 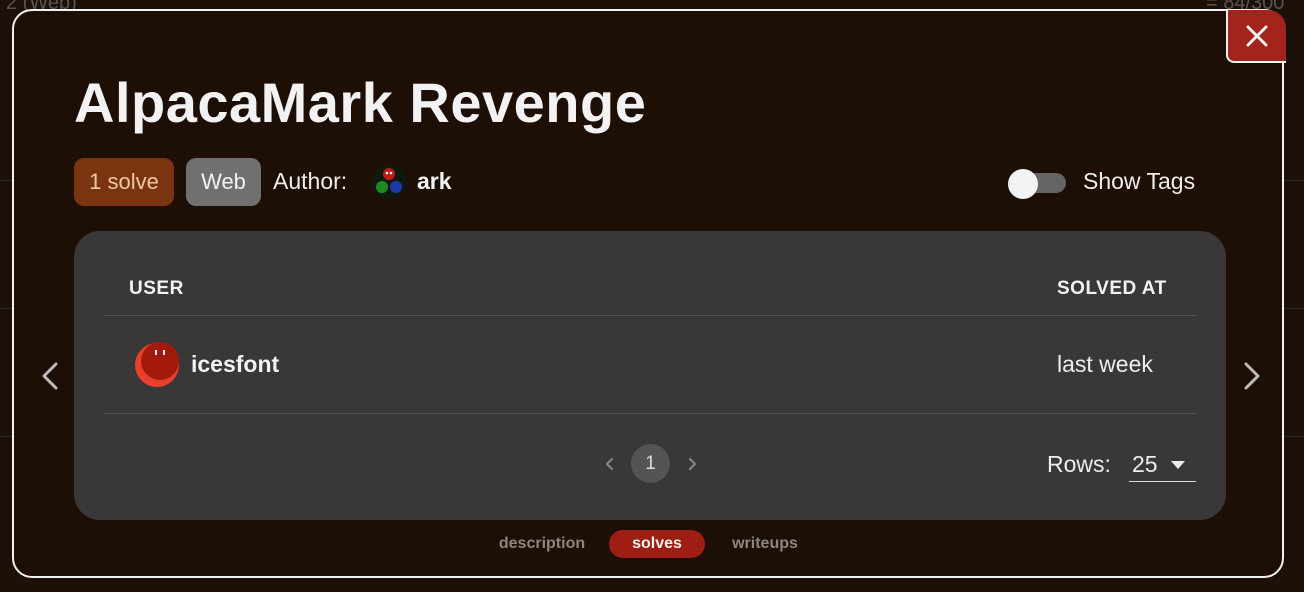 I want to click on show-tags-toggle, so click(x=1037, y=184).